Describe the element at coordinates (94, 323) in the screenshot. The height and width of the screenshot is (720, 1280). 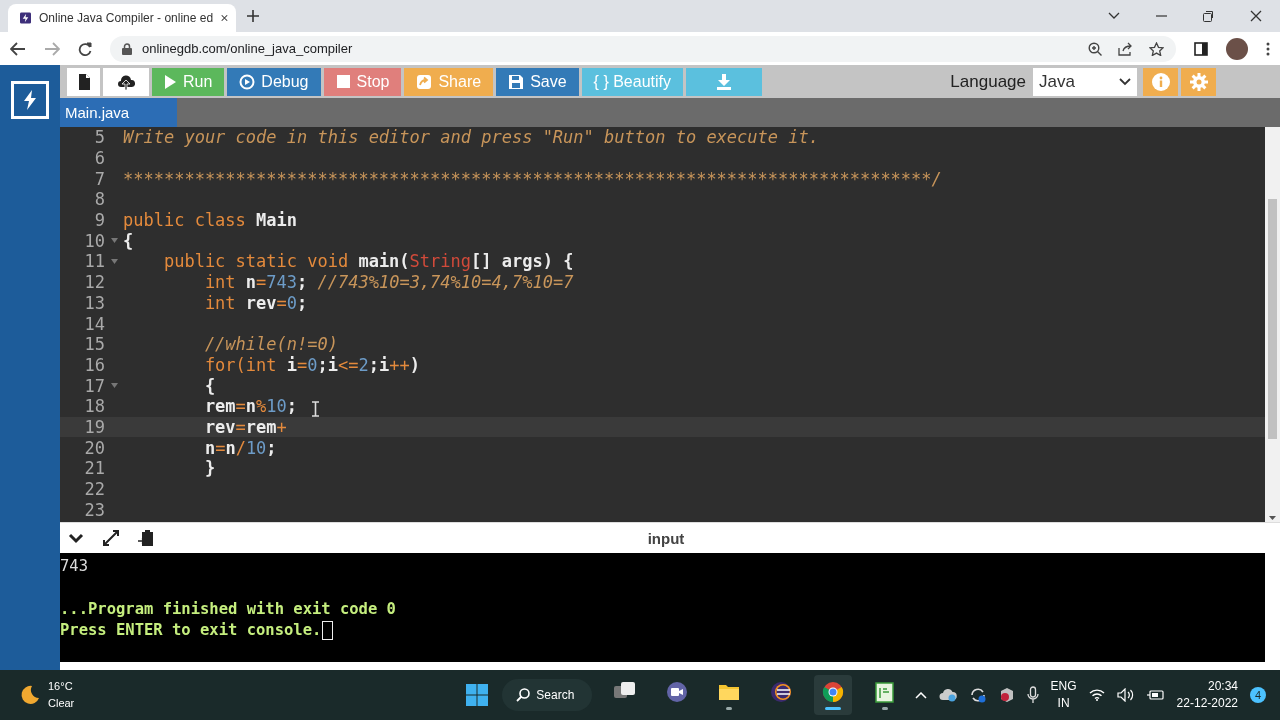
I see `line-number: 14` at that location.